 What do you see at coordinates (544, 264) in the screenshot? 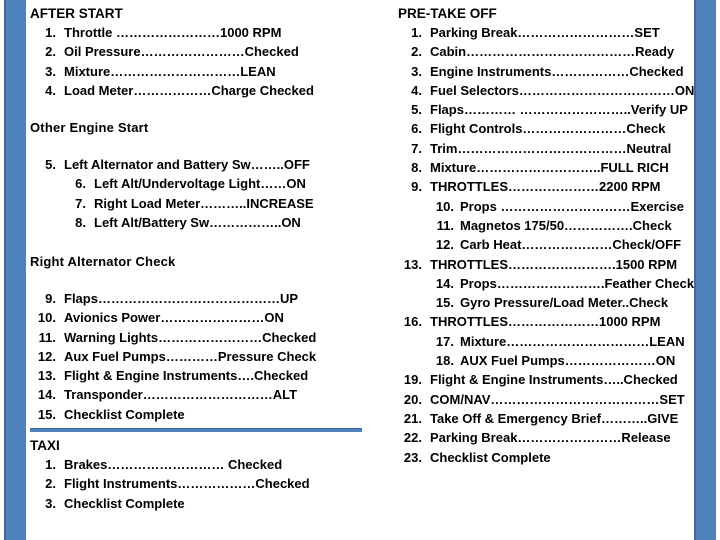
I see `checklist-item: 13. THROTTLES…………………….1500 RPM` at bounding box center [544, 264].